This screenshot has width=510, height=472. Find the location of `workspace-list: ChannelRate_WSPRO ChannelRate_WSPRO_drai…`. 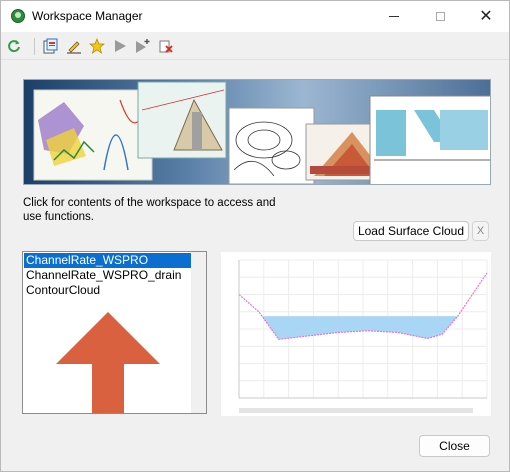

workspace-list: ChannelRate_WSPRO ChannelRate_WSPRO_drai… is located at coordinates (114, 332).